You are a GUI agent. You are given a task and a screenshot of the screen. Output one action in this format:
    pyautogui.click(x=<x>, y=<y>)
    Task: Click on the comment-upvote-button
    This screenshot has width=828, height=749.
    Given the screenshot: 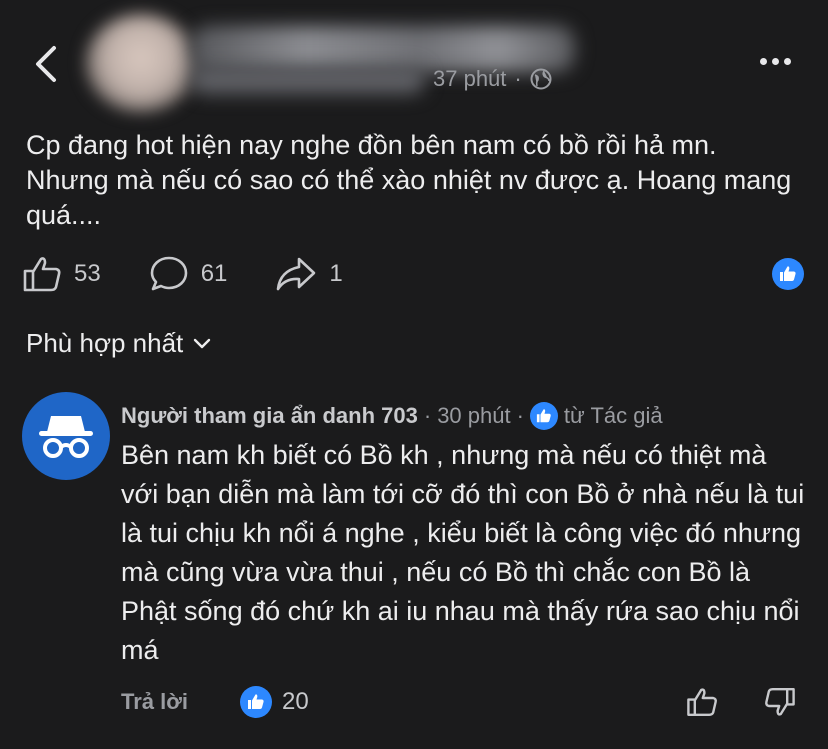 What is the action you would take?
    pyautogui.click(x=702, y=704)
    